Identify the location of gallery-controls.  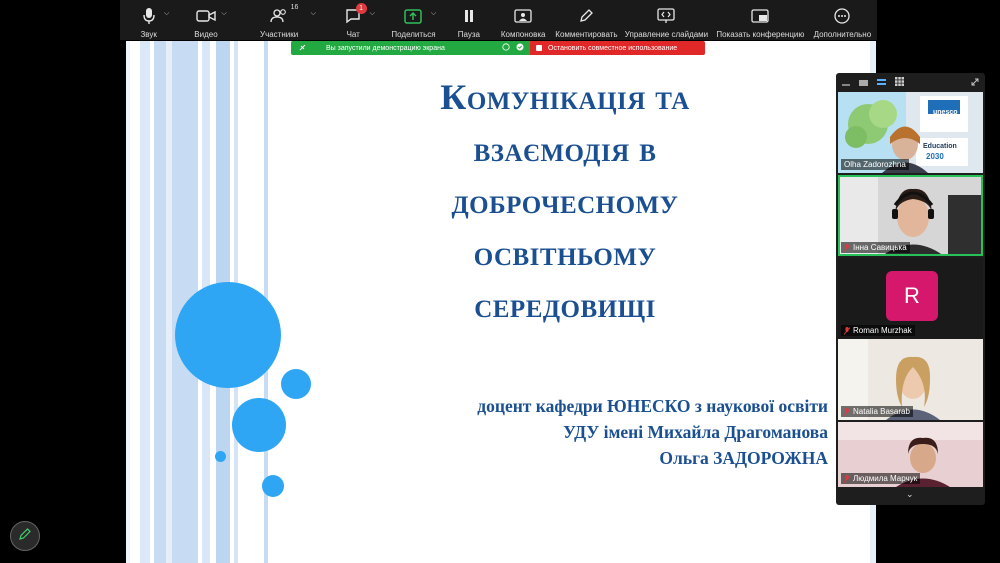
(910, 82).